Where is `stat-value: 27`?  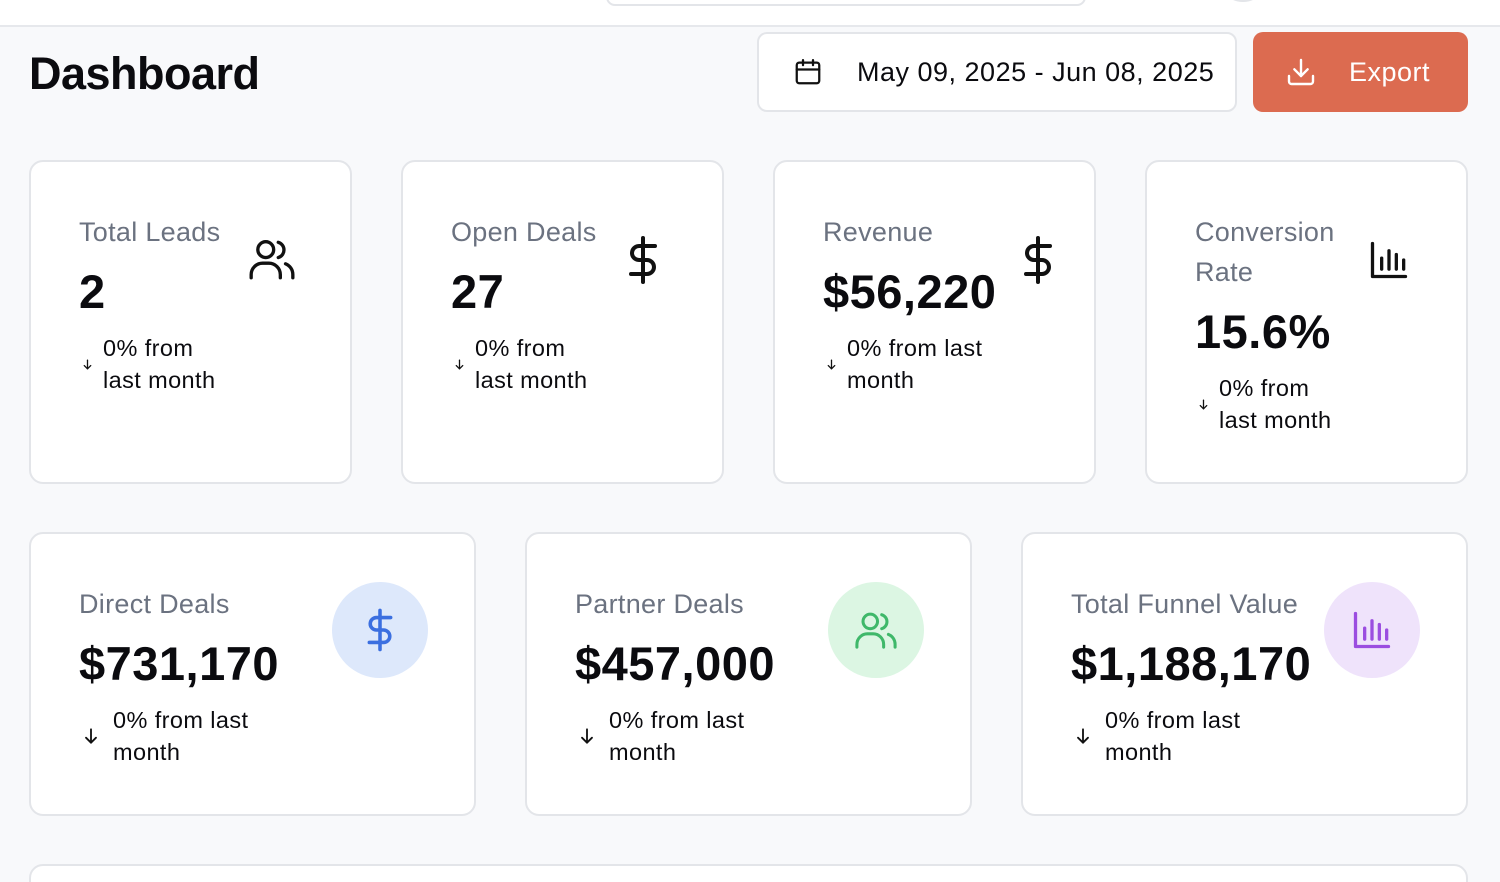 stat-value: 27 is located at coordinates (478, 291).